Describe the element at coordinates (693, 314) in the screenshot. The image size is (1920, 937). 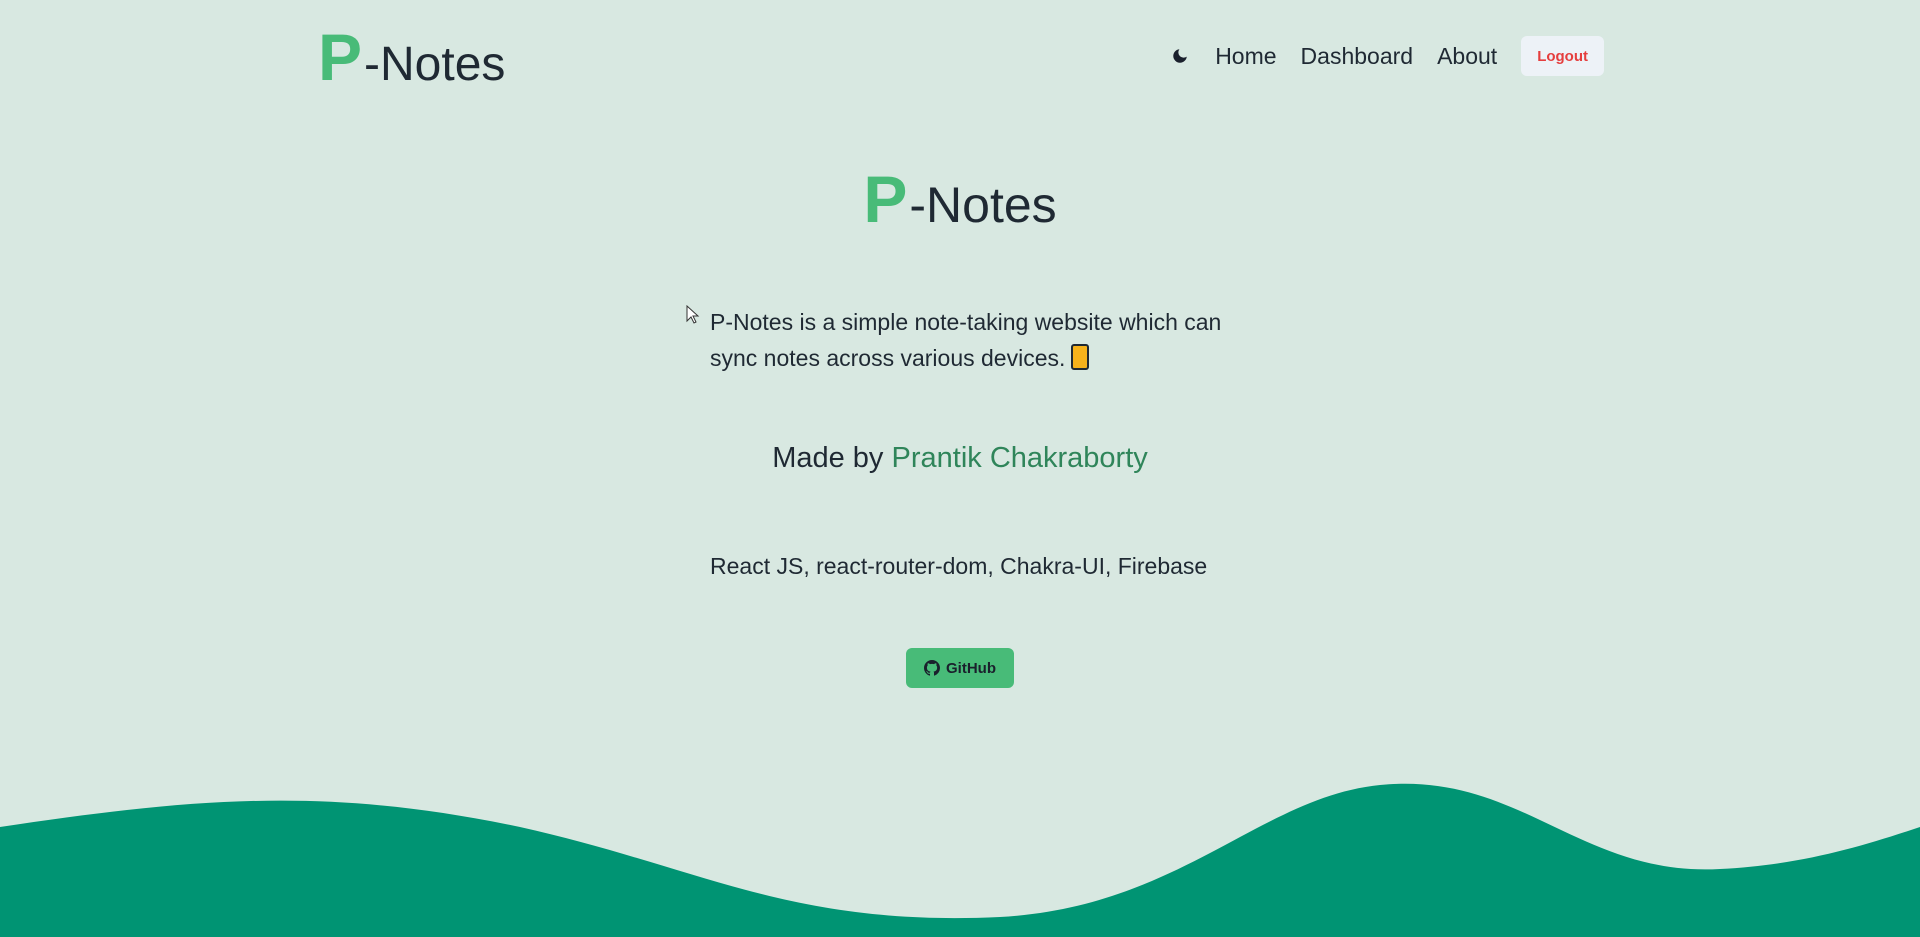
I see `mouse-cursor-icon` at that location.